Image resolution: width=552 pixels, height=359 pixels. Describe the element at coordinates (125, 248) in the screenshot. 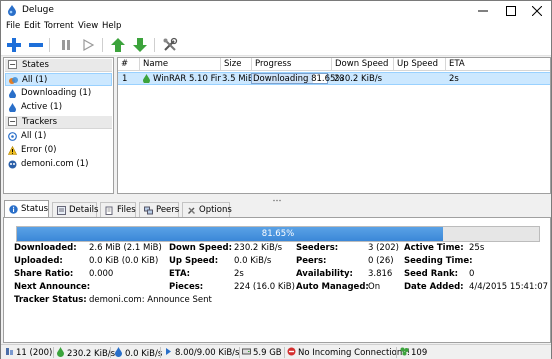

I see `value-downloaded: 2.6 MiB (2.1 MiB)` at that location.